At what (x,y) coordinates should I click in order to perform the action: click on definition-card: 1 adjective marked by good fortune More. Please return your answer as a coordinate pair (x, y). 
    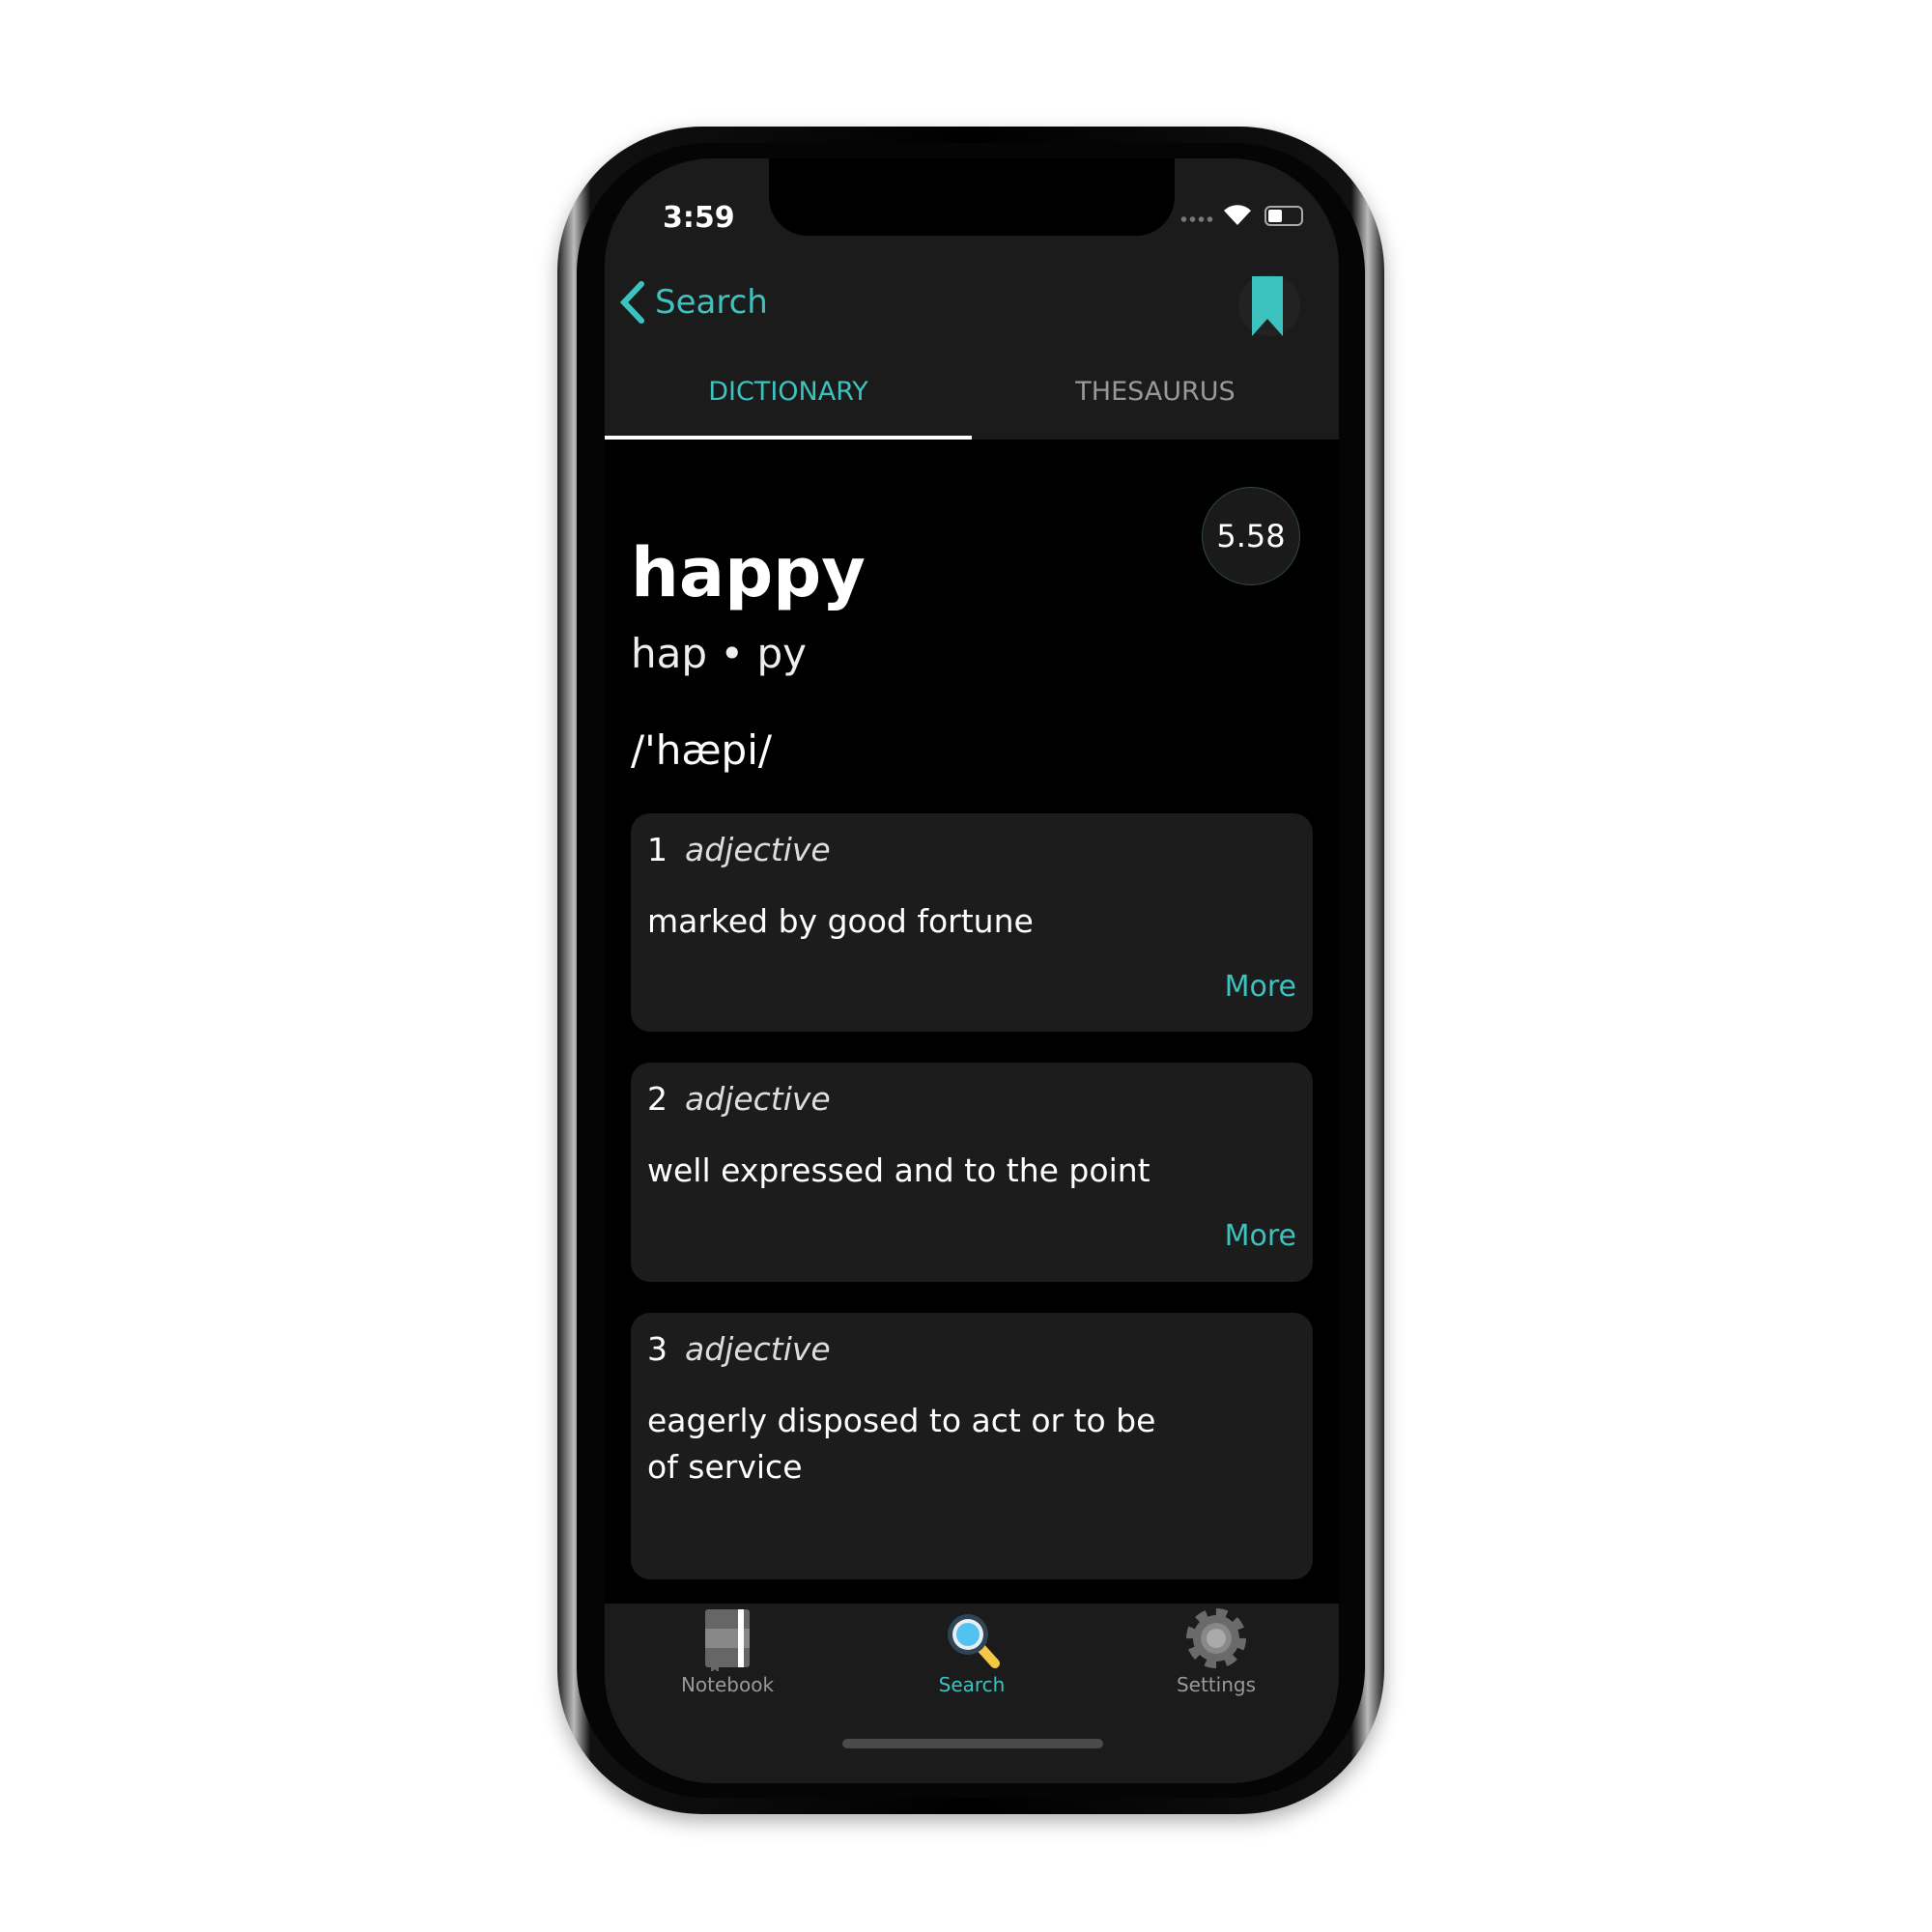
    Looking at the image, I should click on (972, 922).